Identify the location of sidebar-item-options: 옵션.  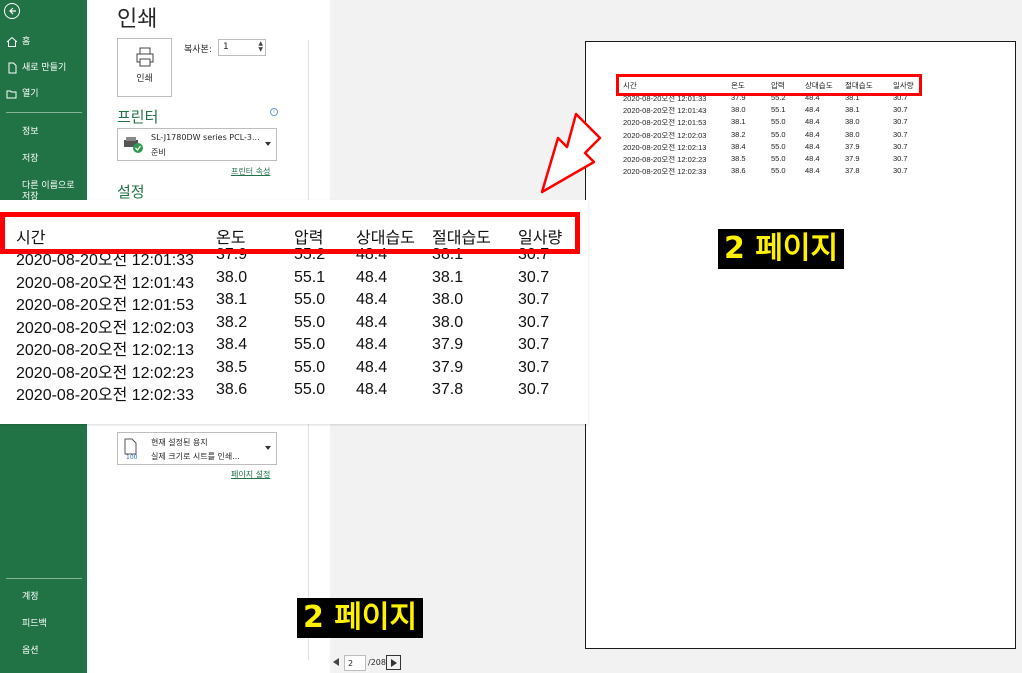
(30, 651).